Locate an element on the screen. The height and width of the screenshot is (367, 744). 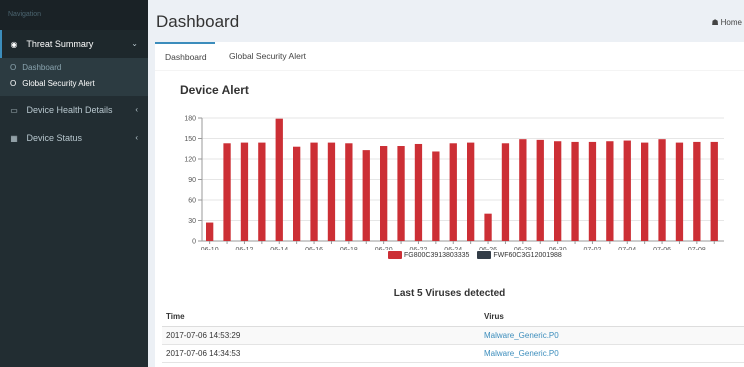
sidebar-item-device-status: ▦ Device Status ‹ is located at coordinates (74, 138).